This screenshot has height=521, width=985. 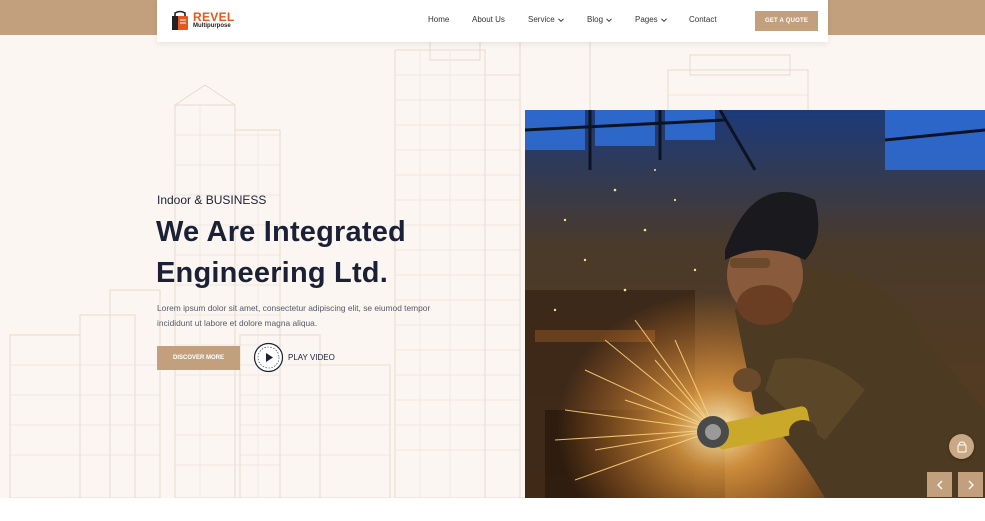 I want to click on nav-item-service: Service, so click(x=546, y=19).